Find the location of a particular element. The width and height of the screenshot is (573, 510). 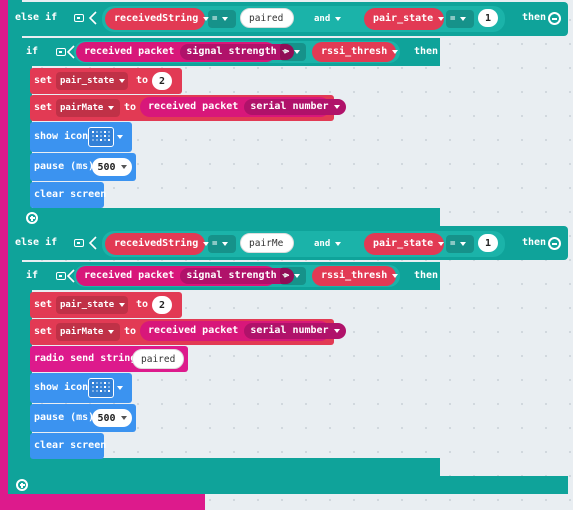

compare-op-5: = is located at coordinates (460, 244).